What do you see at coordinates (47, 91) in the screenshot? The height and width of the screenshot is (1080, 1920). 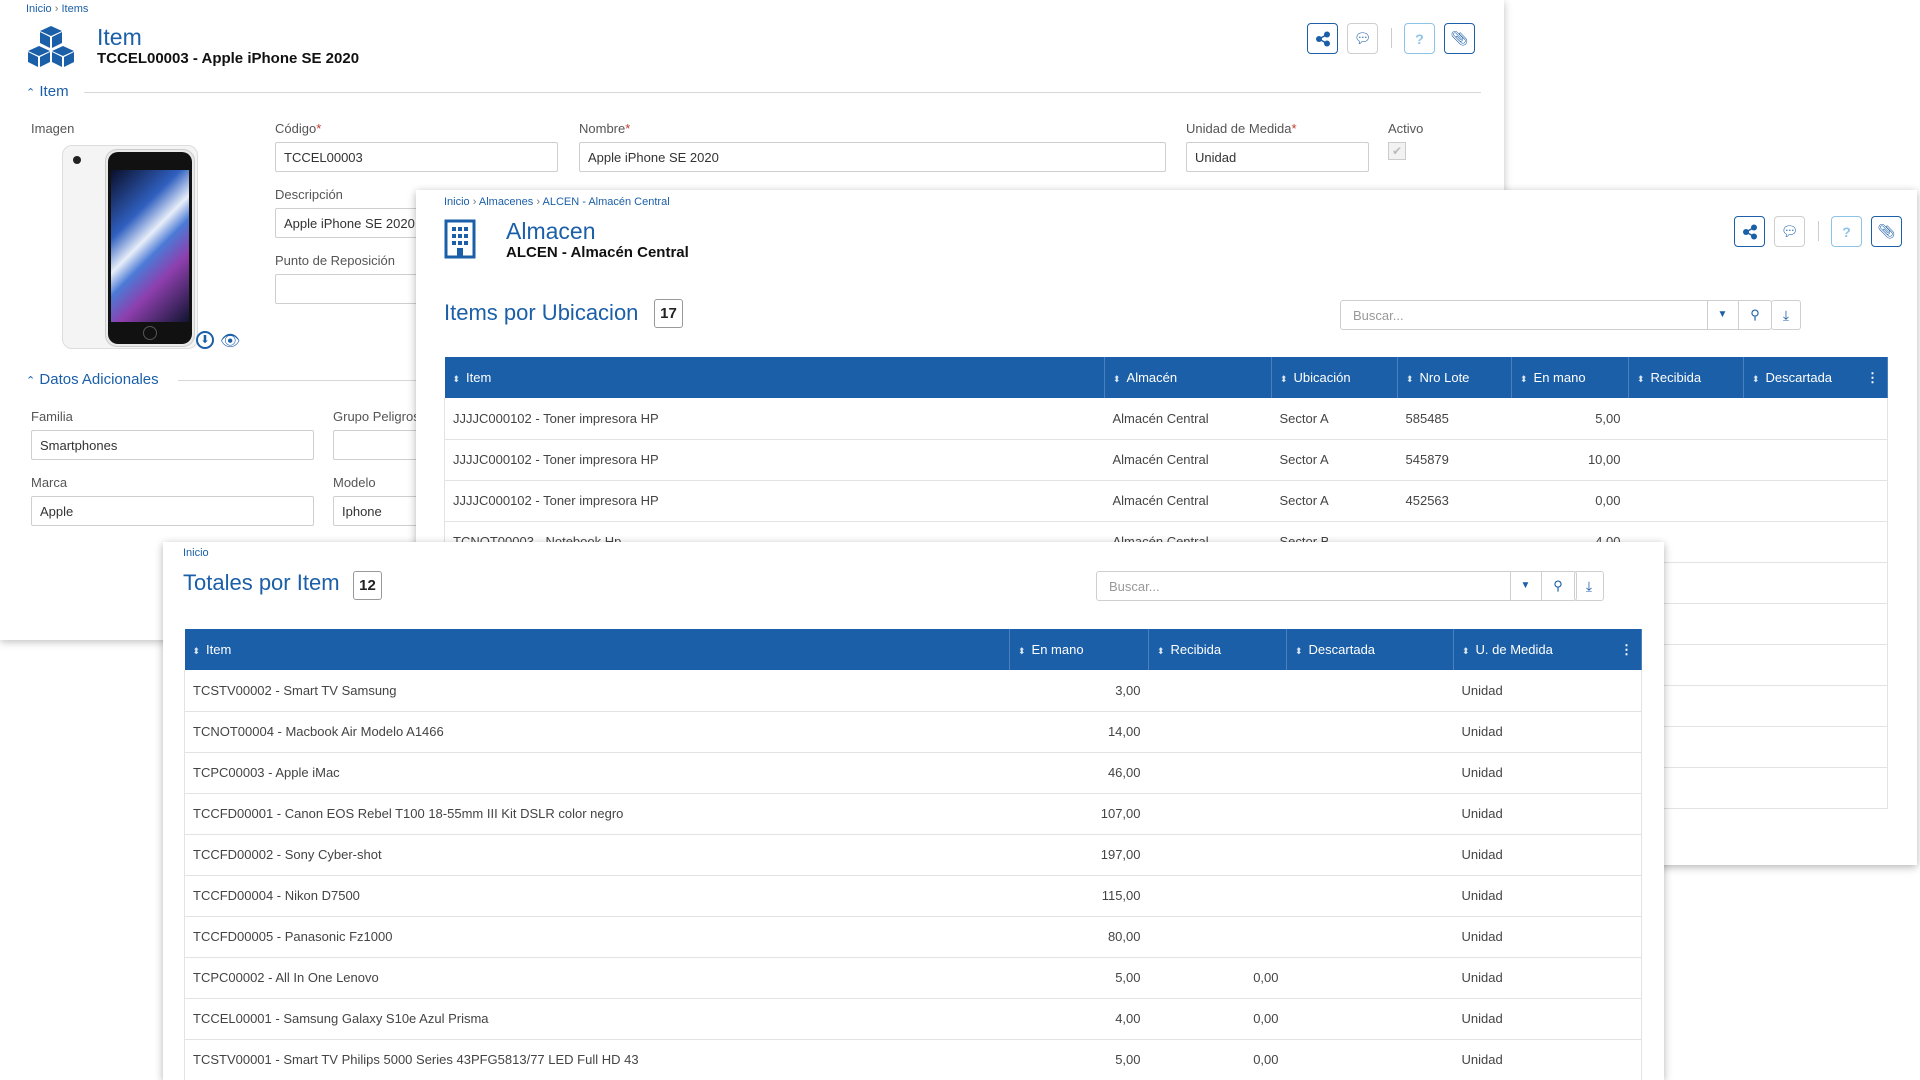 I see `section-item-header: ⌃ Item` at bounding box center [47, 91].